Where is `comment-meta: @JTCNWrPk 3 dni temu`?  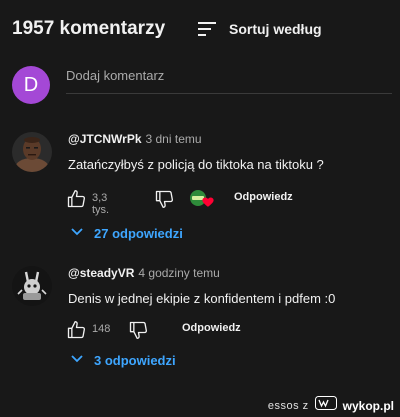 comment-meta: @JTCNWrPk 3 dni temu is located at coordinates (135, 139).